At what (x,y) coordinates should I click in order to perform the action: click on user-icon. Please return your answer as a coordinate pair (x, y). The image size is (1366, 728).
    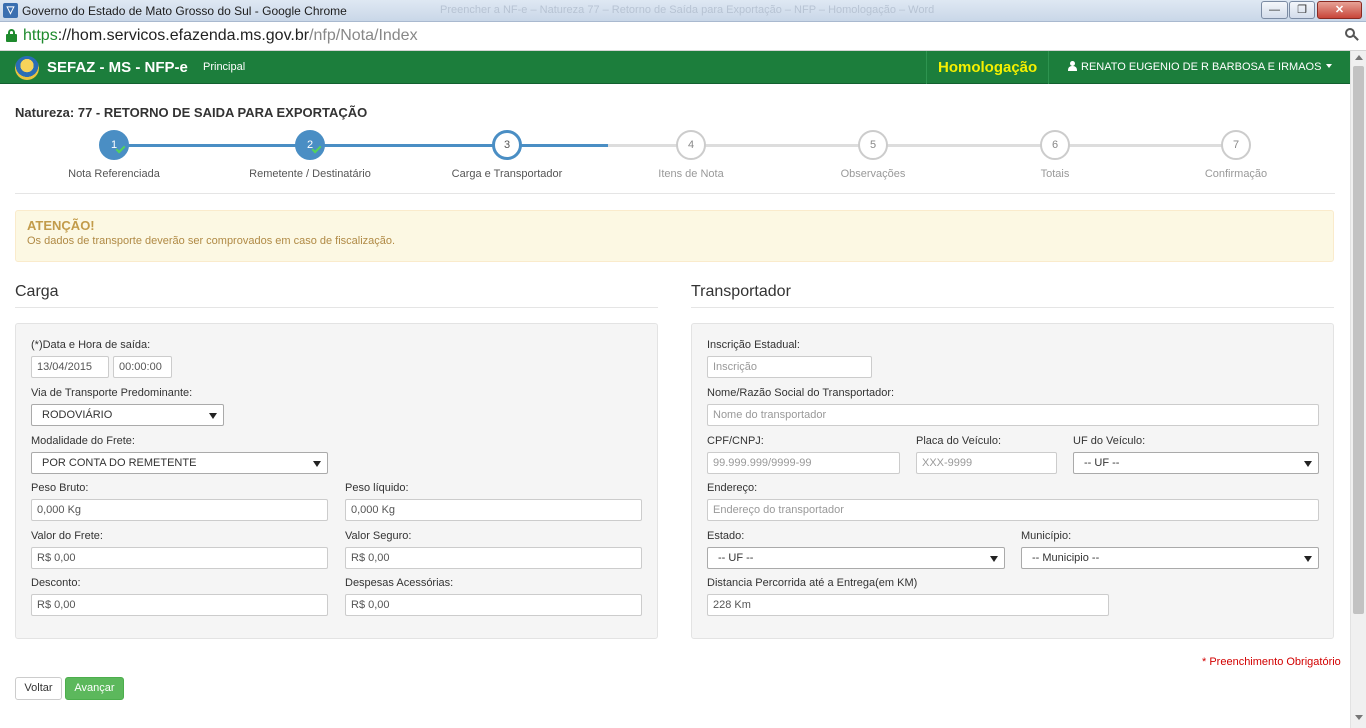
    Looking at the image, I should click on (1072, 66).